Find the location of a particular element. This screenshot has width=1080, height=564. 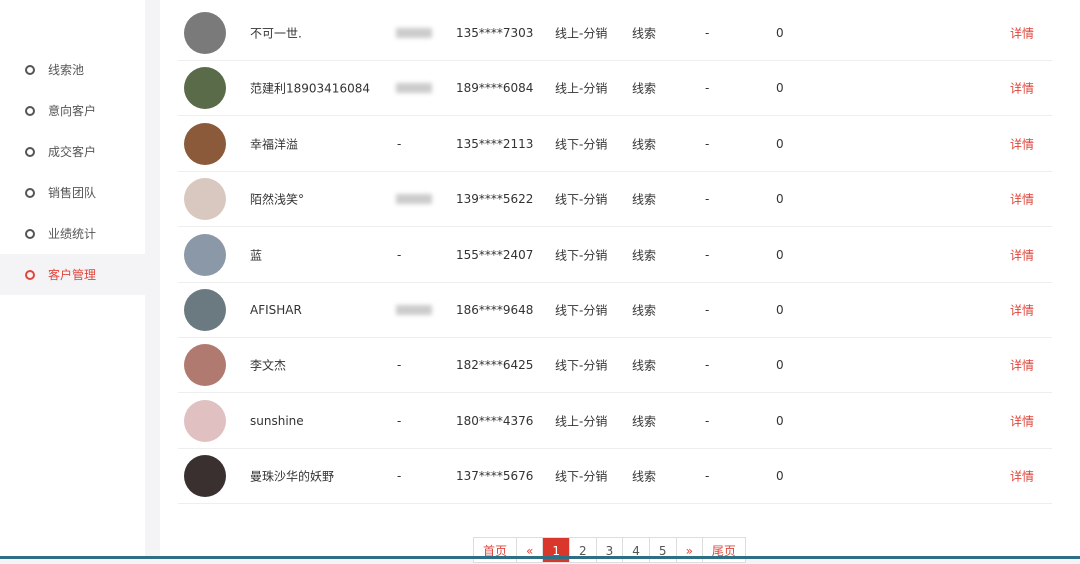

sidebar-item-label: 意向客户 is located at coordinates (72, 111).